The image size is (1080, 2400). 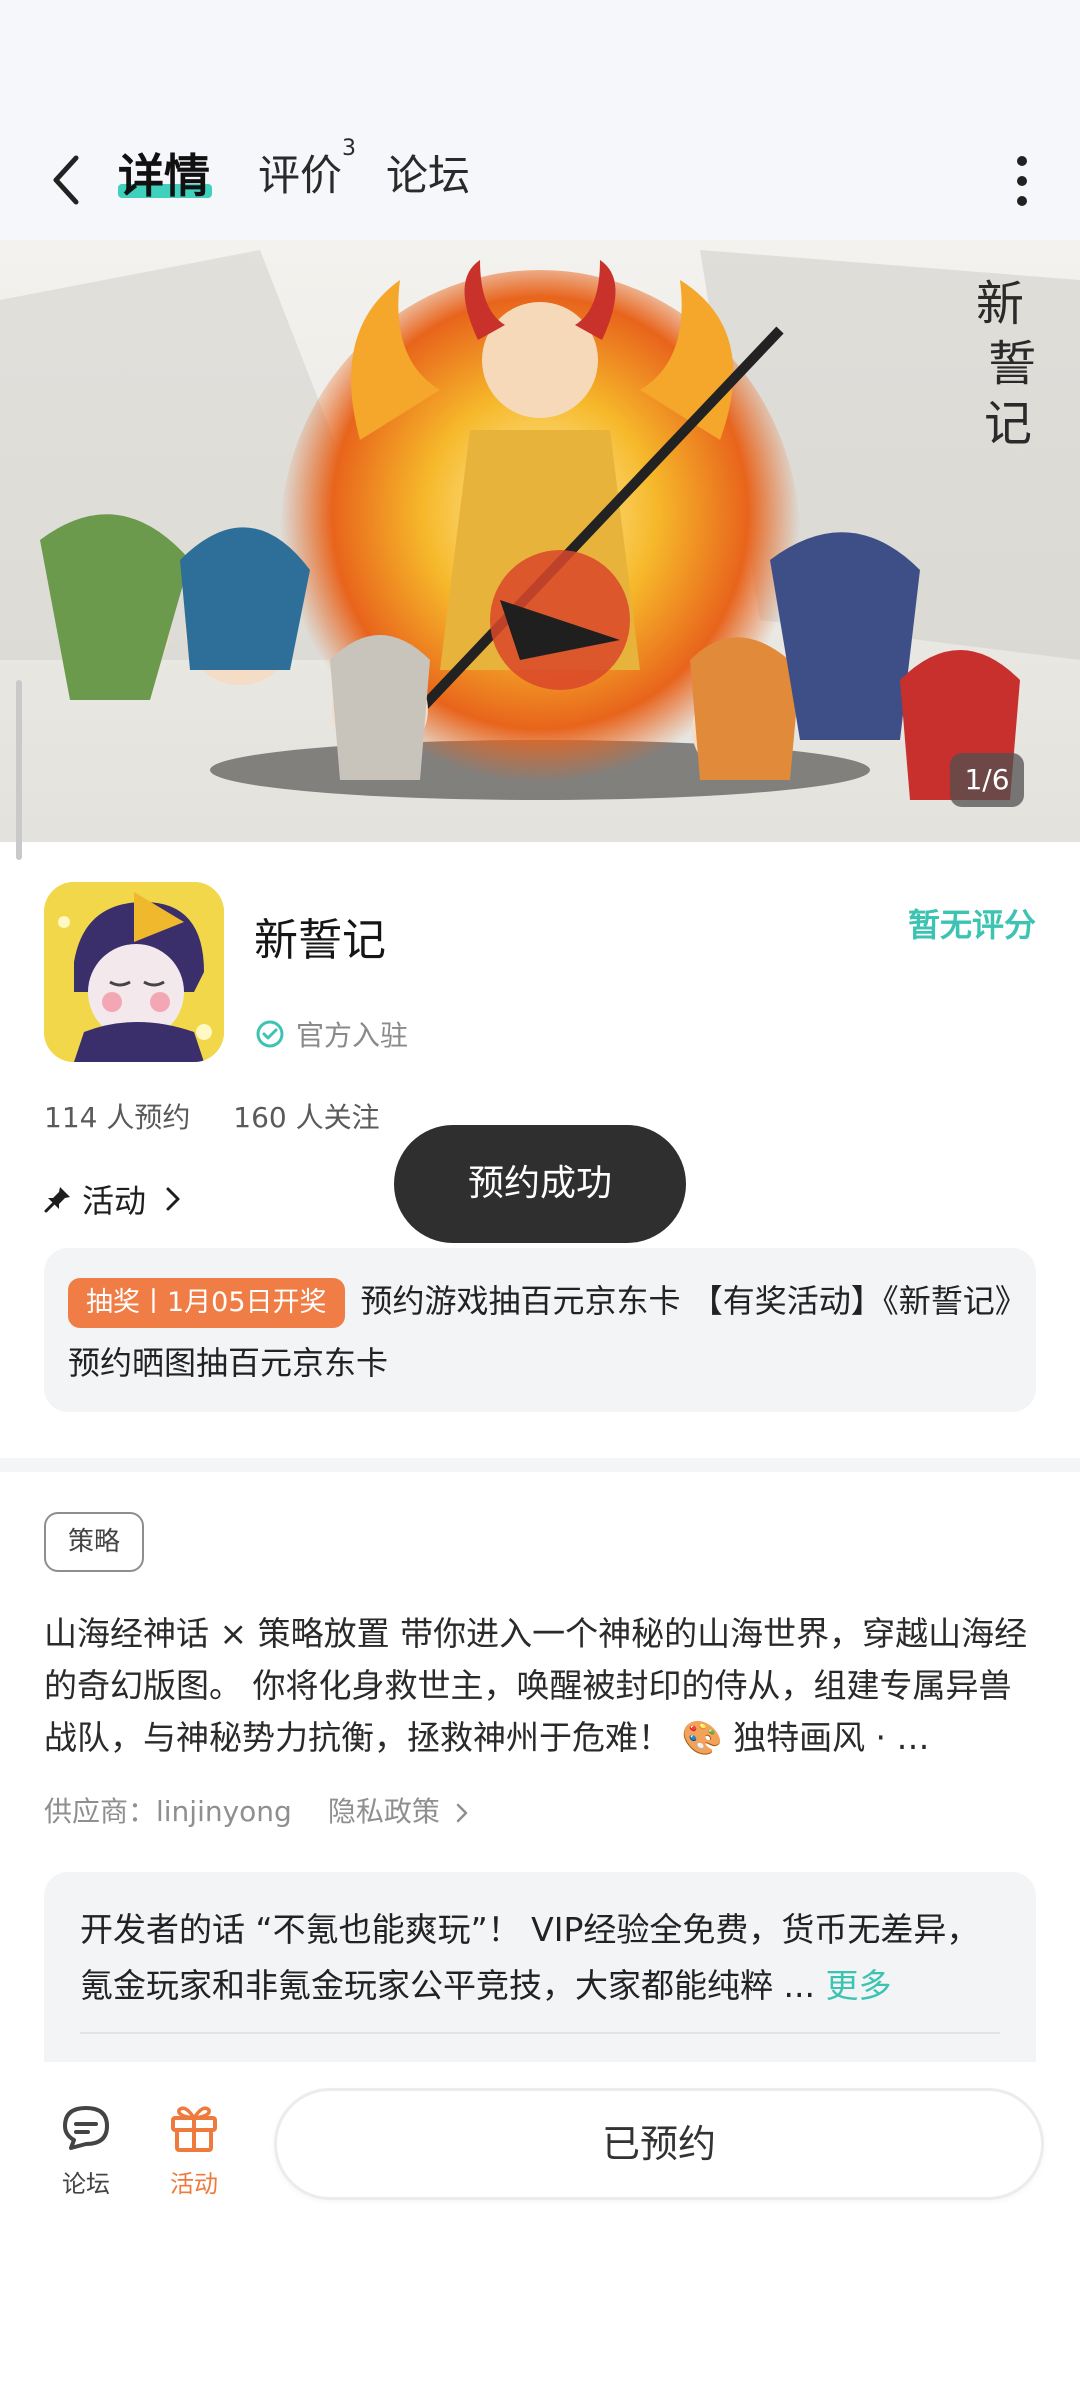 What do you see at coordinates (19, 770) in the screenshot?
I see `scroll-indicator` at bounding box center [19, 770].